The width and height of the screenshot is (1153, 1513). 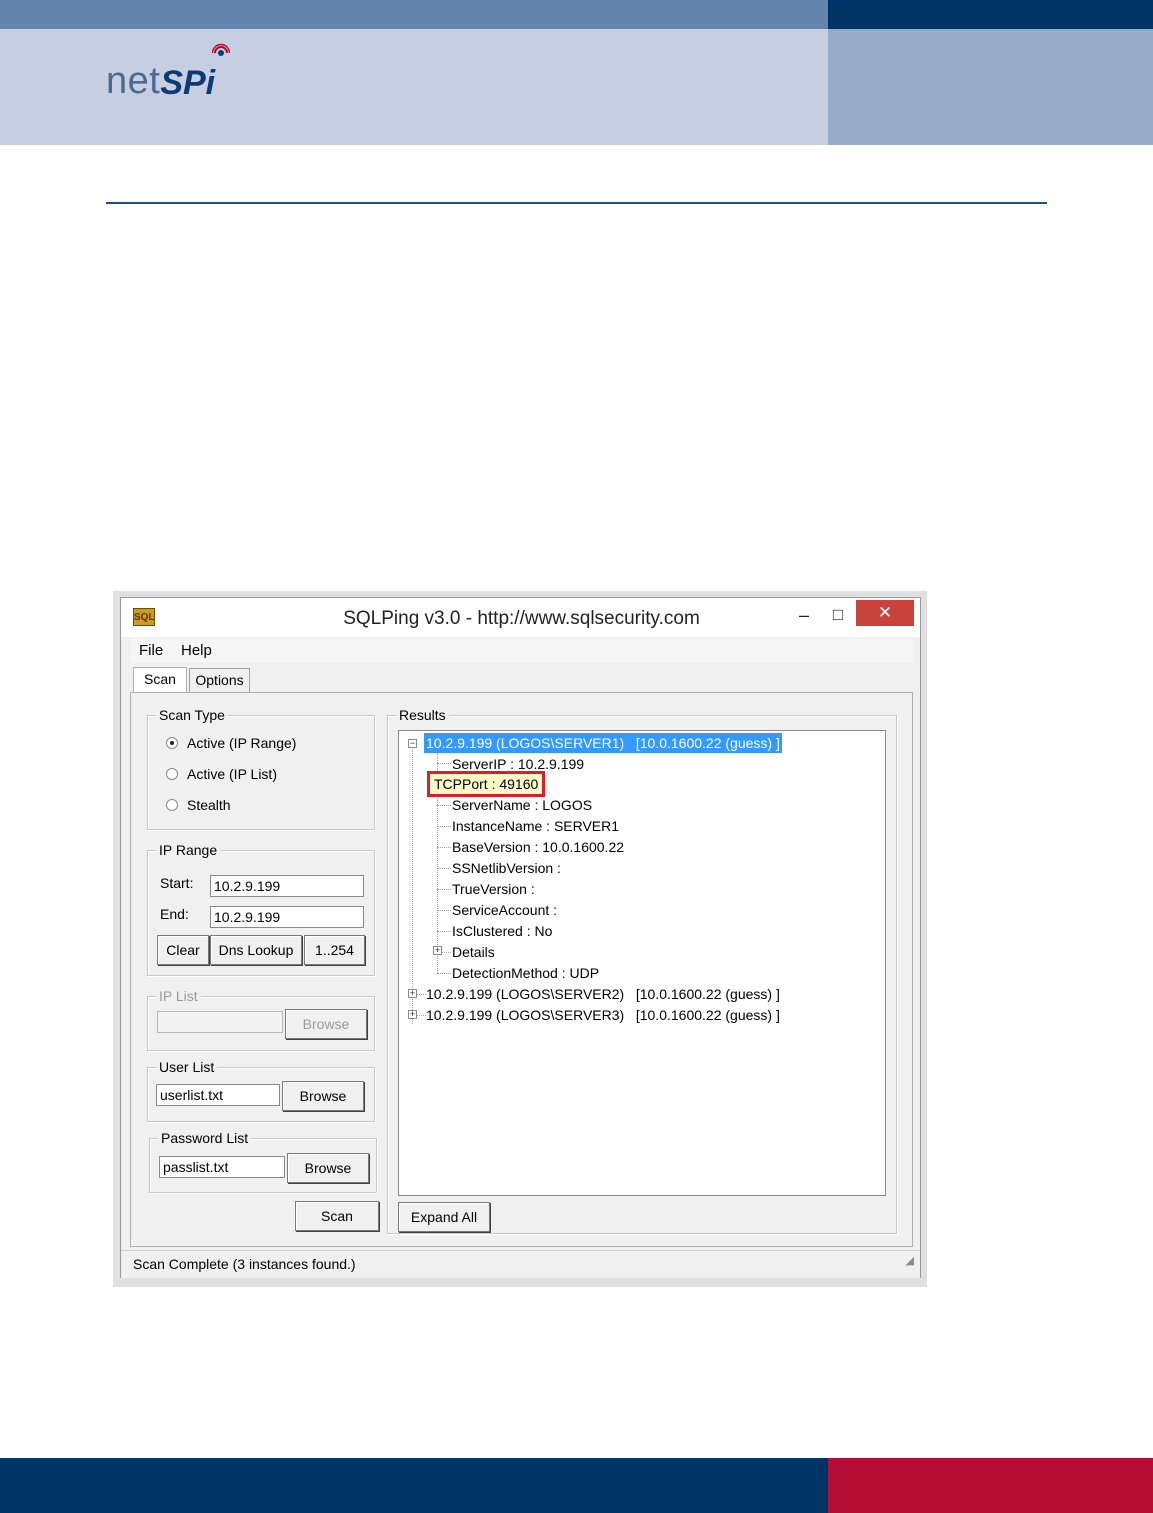 I want to click on tree-node-service-account: ServiceAccount :, so click(x=504, y=910).